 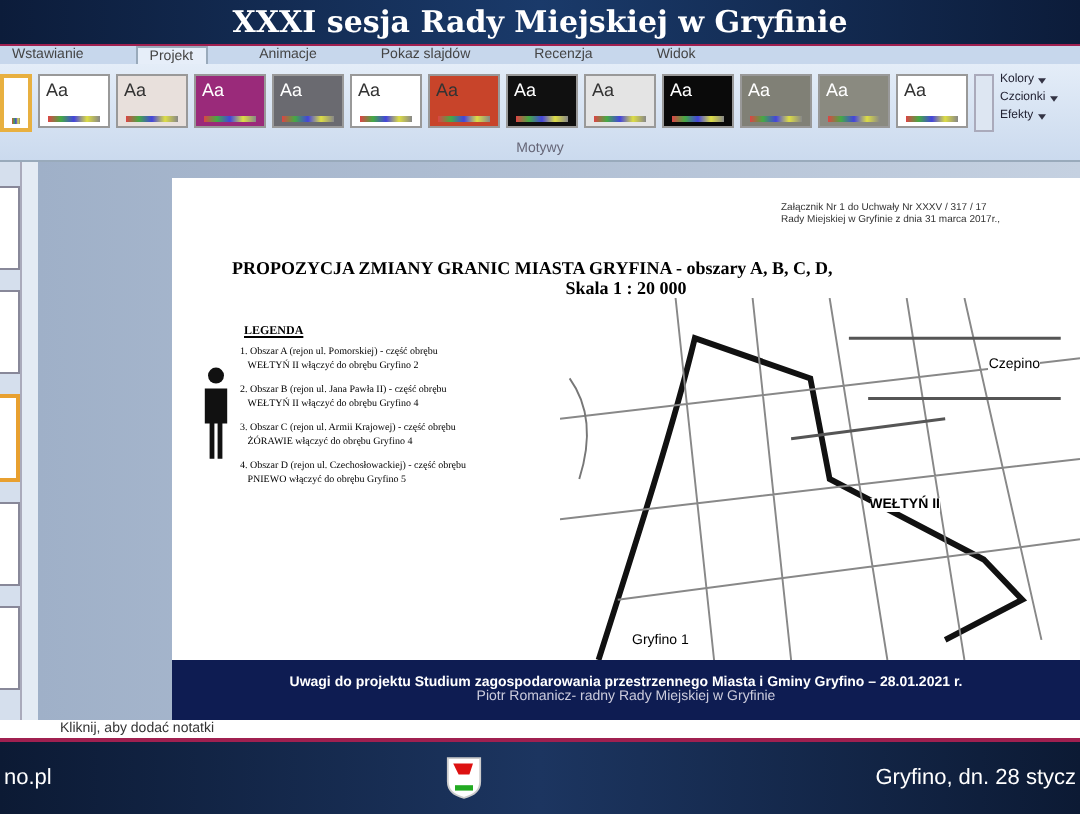 What do you see at coordinates (463, 778) in the screenshot?
I see `coat-of-arms-icon` at bounding box center [463, 778].